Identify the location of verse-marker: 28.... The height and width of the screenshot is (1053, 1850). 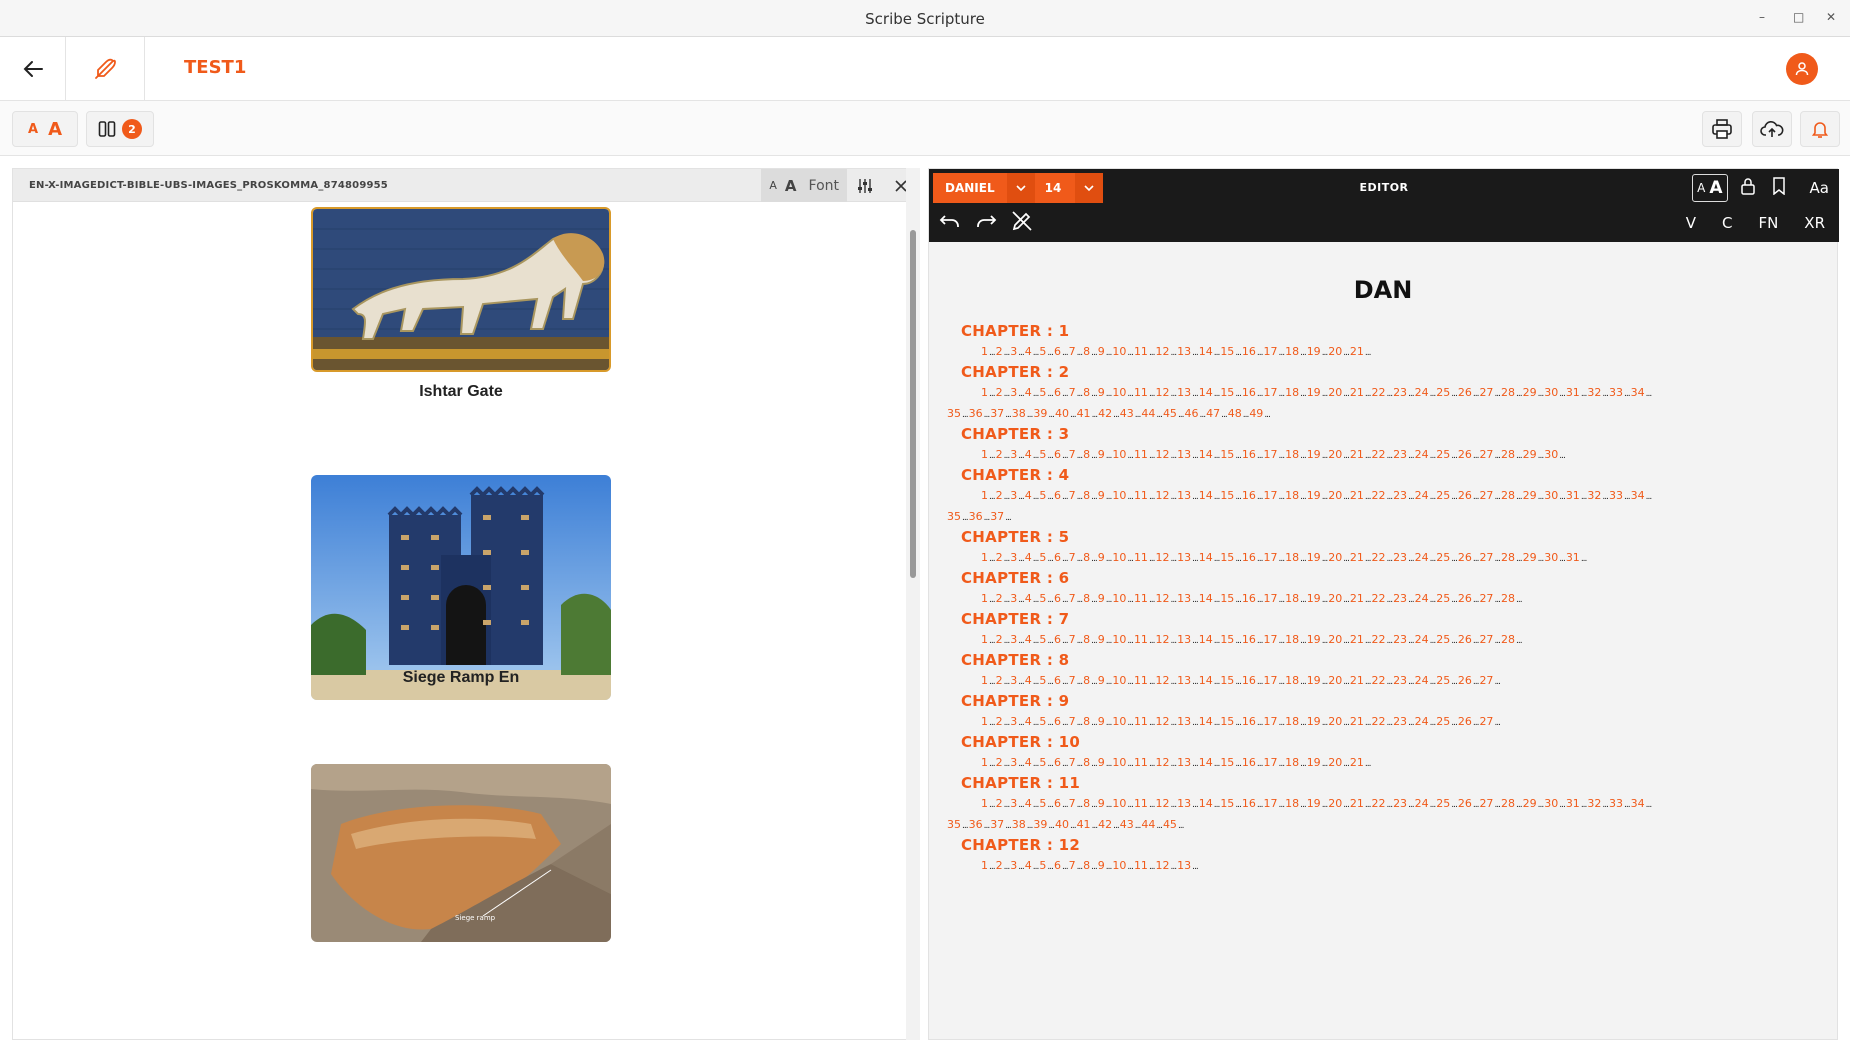
(1512, 599).